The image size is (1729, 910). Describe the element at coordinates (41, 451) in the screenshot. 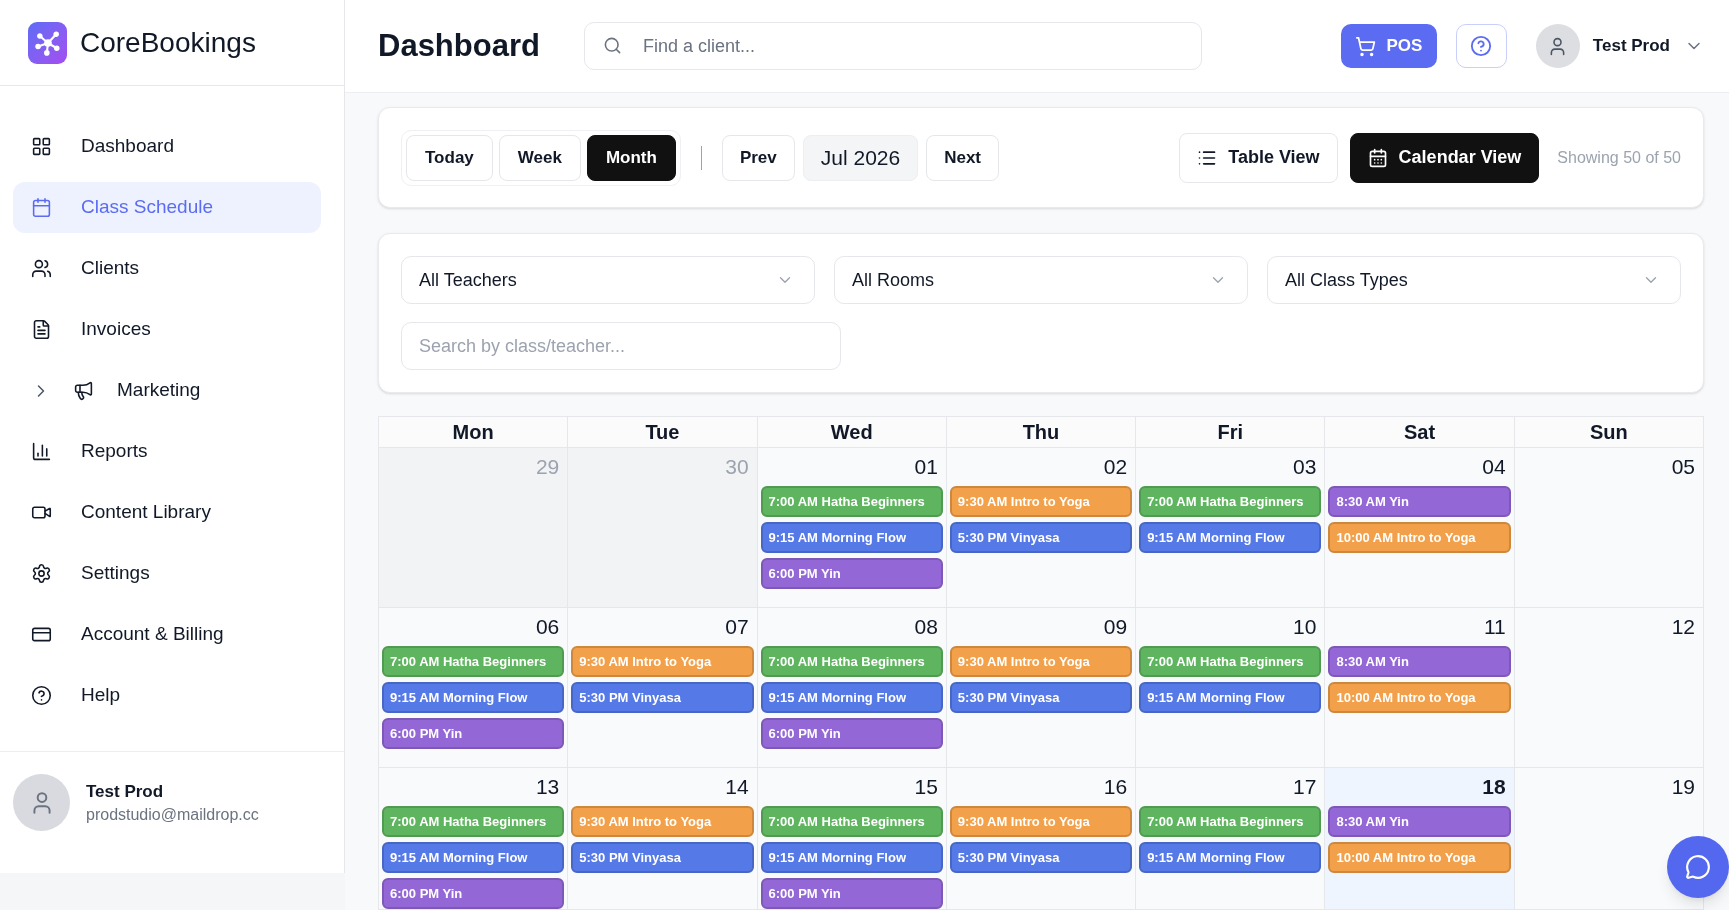

I see `bar-chart-icon` at that location.